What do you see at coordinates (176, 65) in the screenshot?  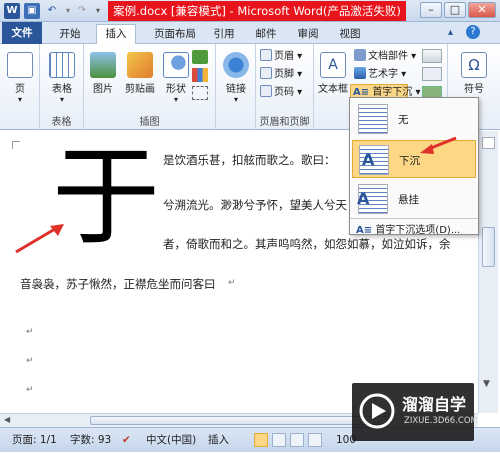 I see `shapes-icon` at bounding box center [176, 65].